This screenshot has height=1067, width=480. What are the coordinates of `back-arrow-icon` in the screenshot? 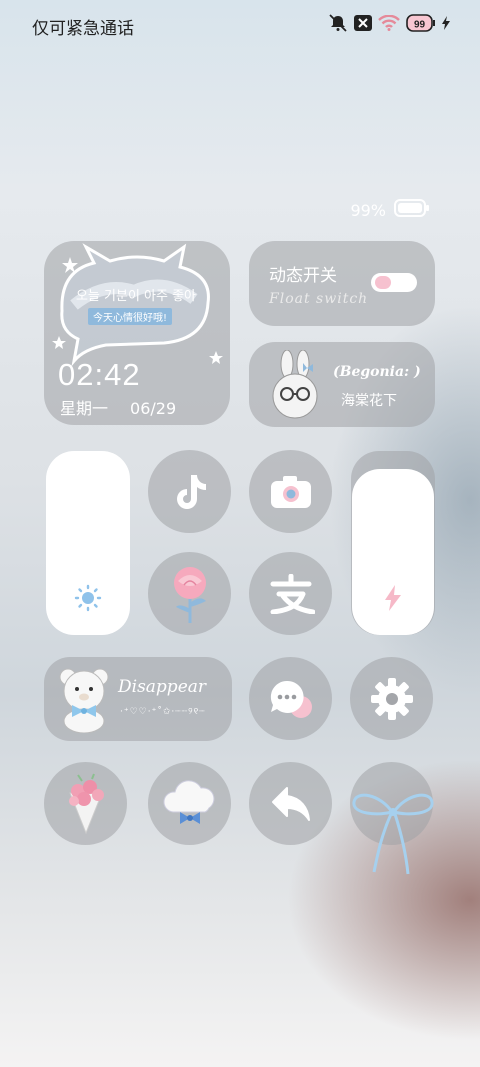 It's located at (290, 803).